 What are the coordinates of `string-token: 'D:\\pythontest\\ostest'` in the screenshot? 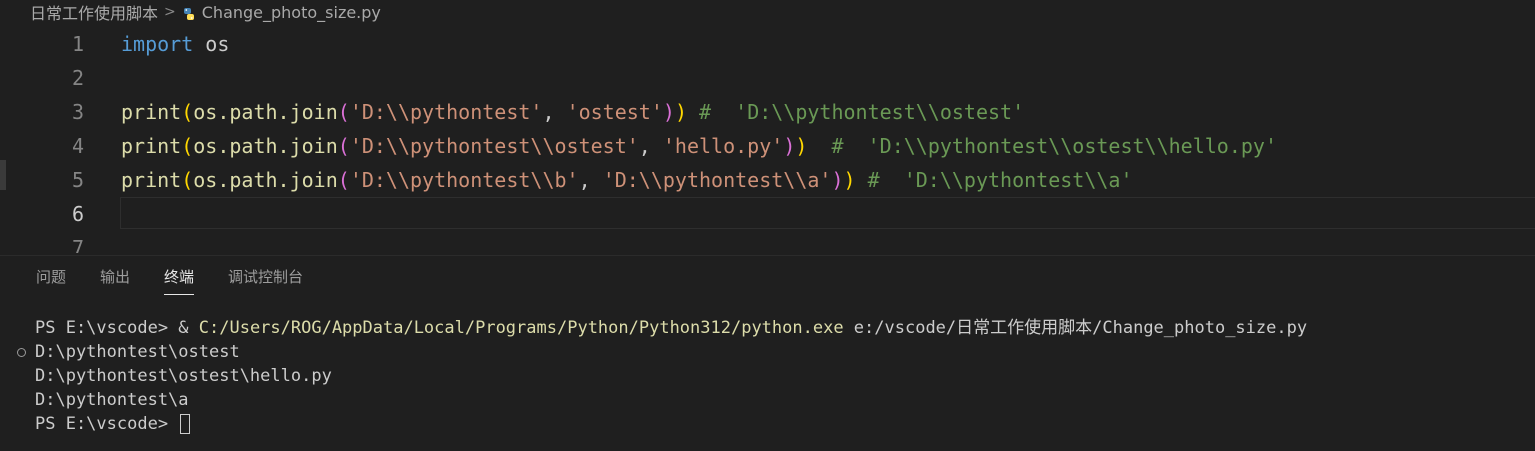 It's located at (494, 146).